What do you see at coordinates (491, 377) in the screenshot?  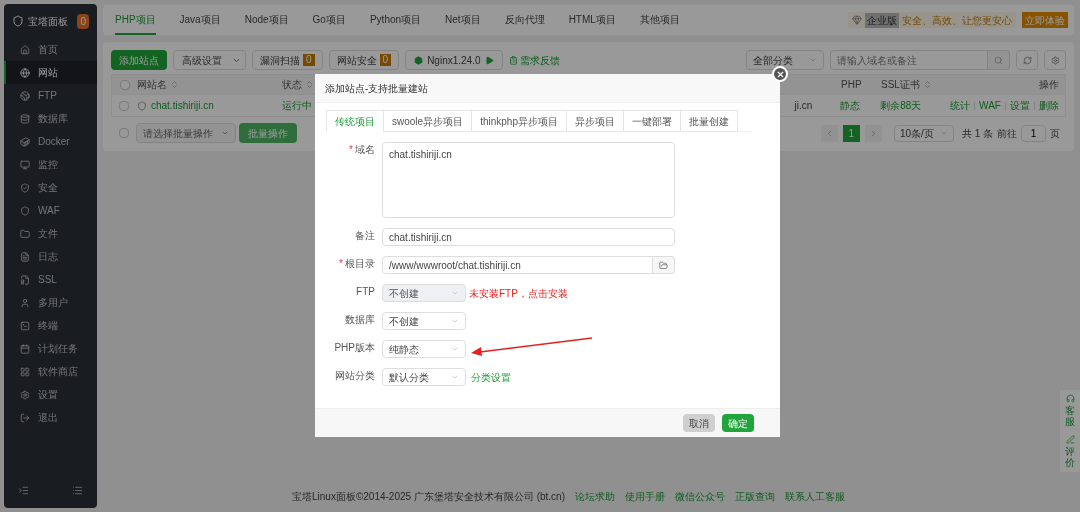 I see `category-settings-link: 分类设置` at bounding box center [491, 377].